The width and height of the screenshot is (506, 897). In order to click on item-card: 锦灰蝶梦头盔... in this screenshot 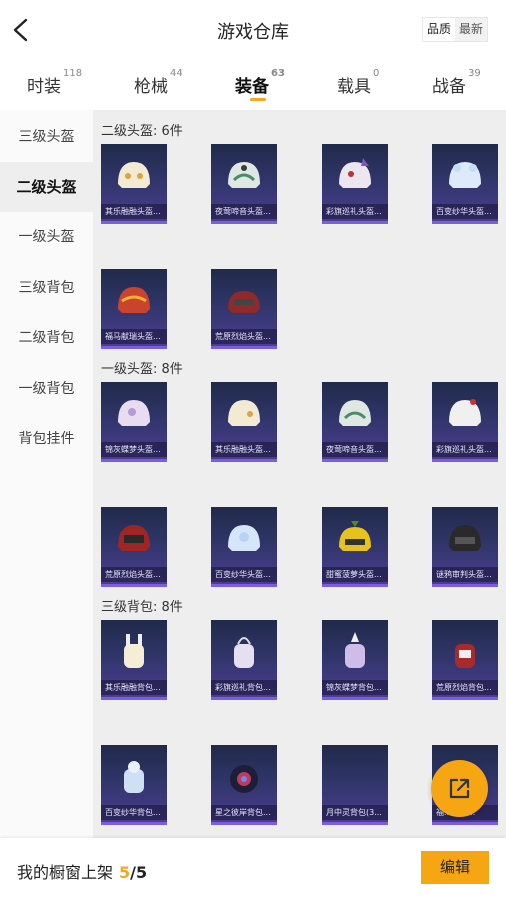, I will do `click(134, 422)`.